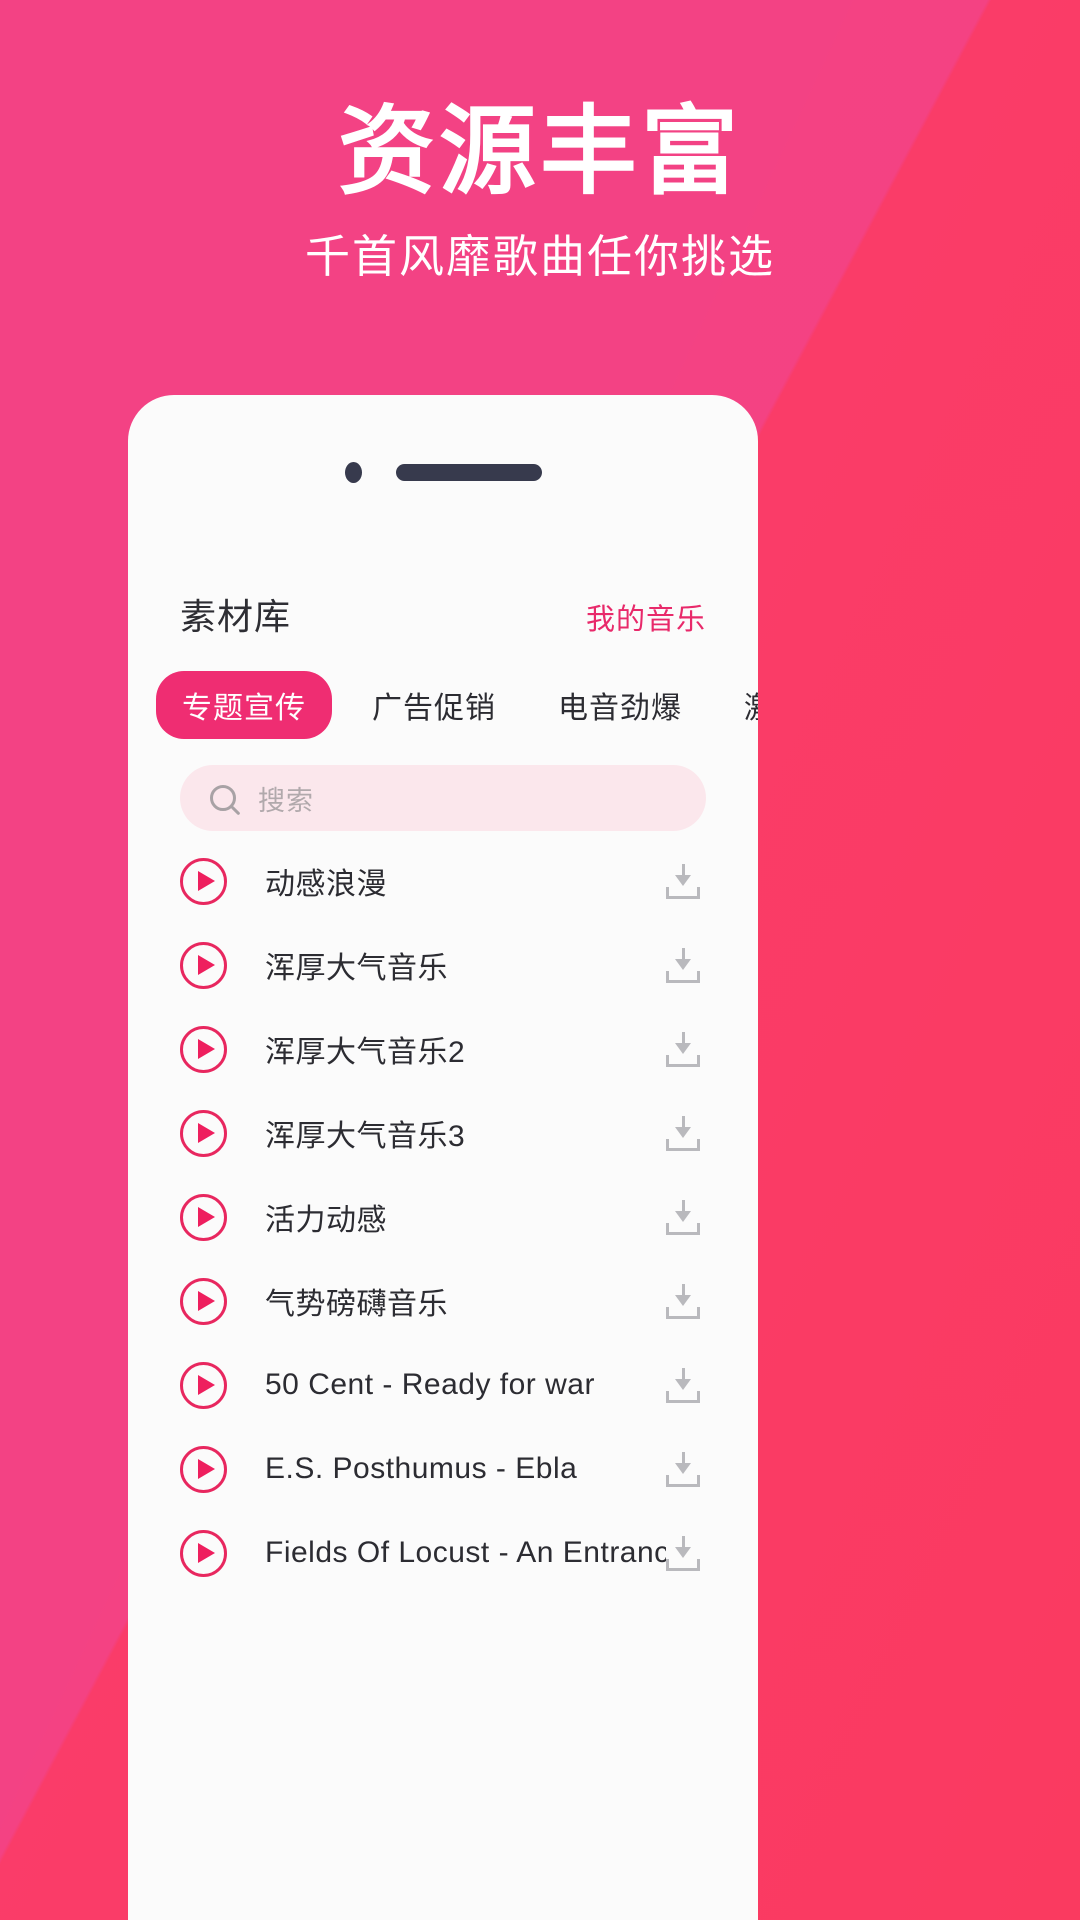 The width and height of the screenshot is (1080, 1920). Describe the element at coordinates (465, 1552) in the screenshot. I see `song-title: Fields Of Locust - An Entrance` at that location.